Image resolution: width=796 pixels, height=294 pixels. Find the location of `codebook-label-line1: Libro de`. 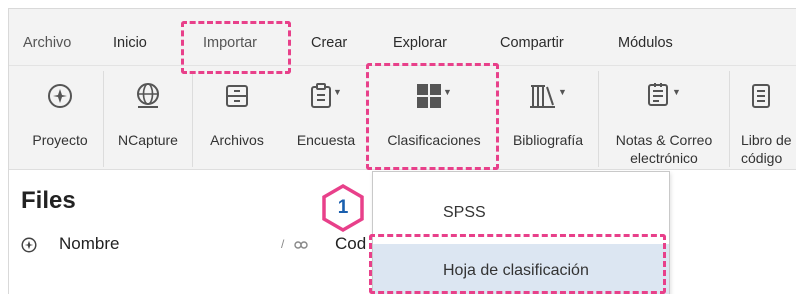

codebook-label-line1: Libro de is located at coordinates (766, 140).